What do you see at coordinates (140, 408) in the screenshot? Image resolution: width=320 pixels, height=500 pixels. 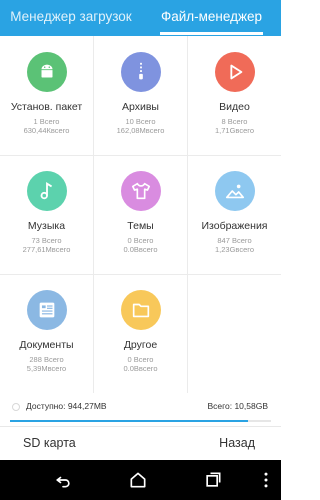 I see `storage-info: Доступно: 944,27MB Всего: 10,58GB` at bounding box center [140, 408].